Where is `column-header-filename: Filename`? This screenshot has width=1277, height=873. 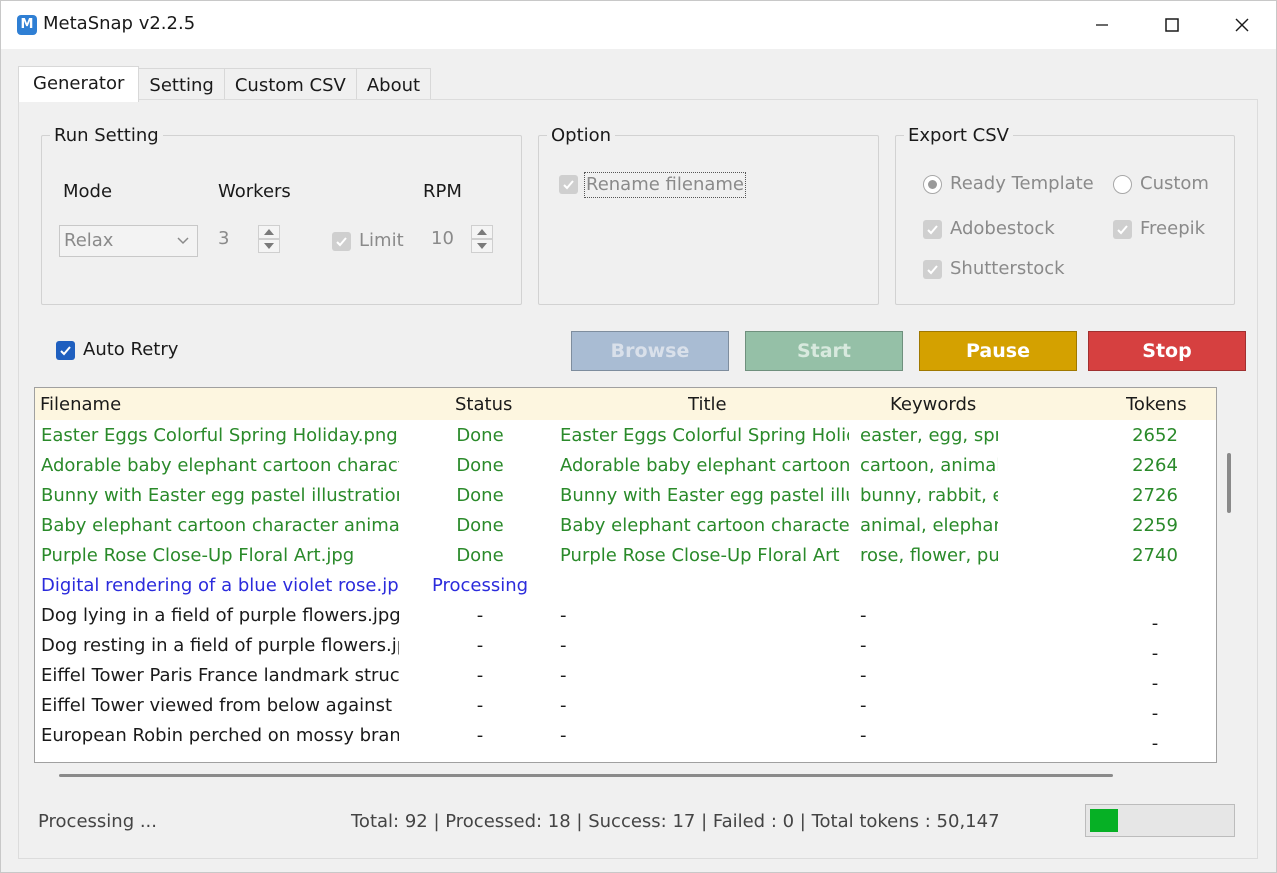 column-header-filename: Filename is located at coordinates (80, 405).